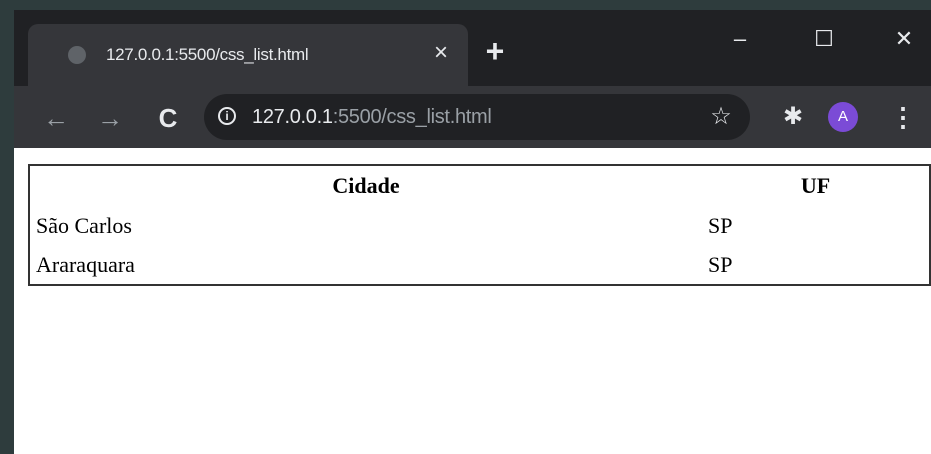  Describe the element at coordinates (721, 117) in the screenshot. I see `bookmark-star-icon: ☆` at that location.